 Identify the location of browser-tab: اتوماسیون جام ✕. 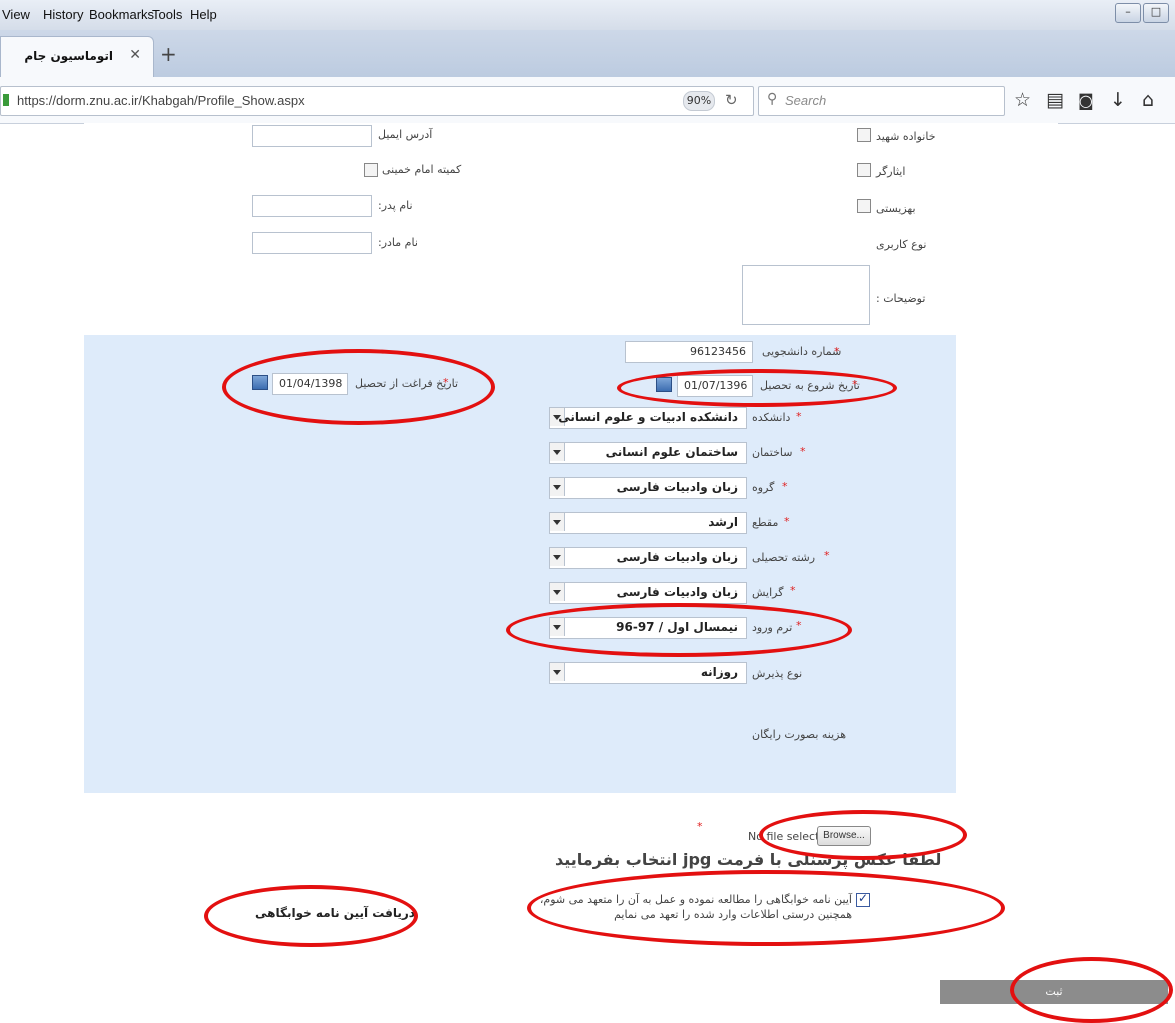
(77, 57).